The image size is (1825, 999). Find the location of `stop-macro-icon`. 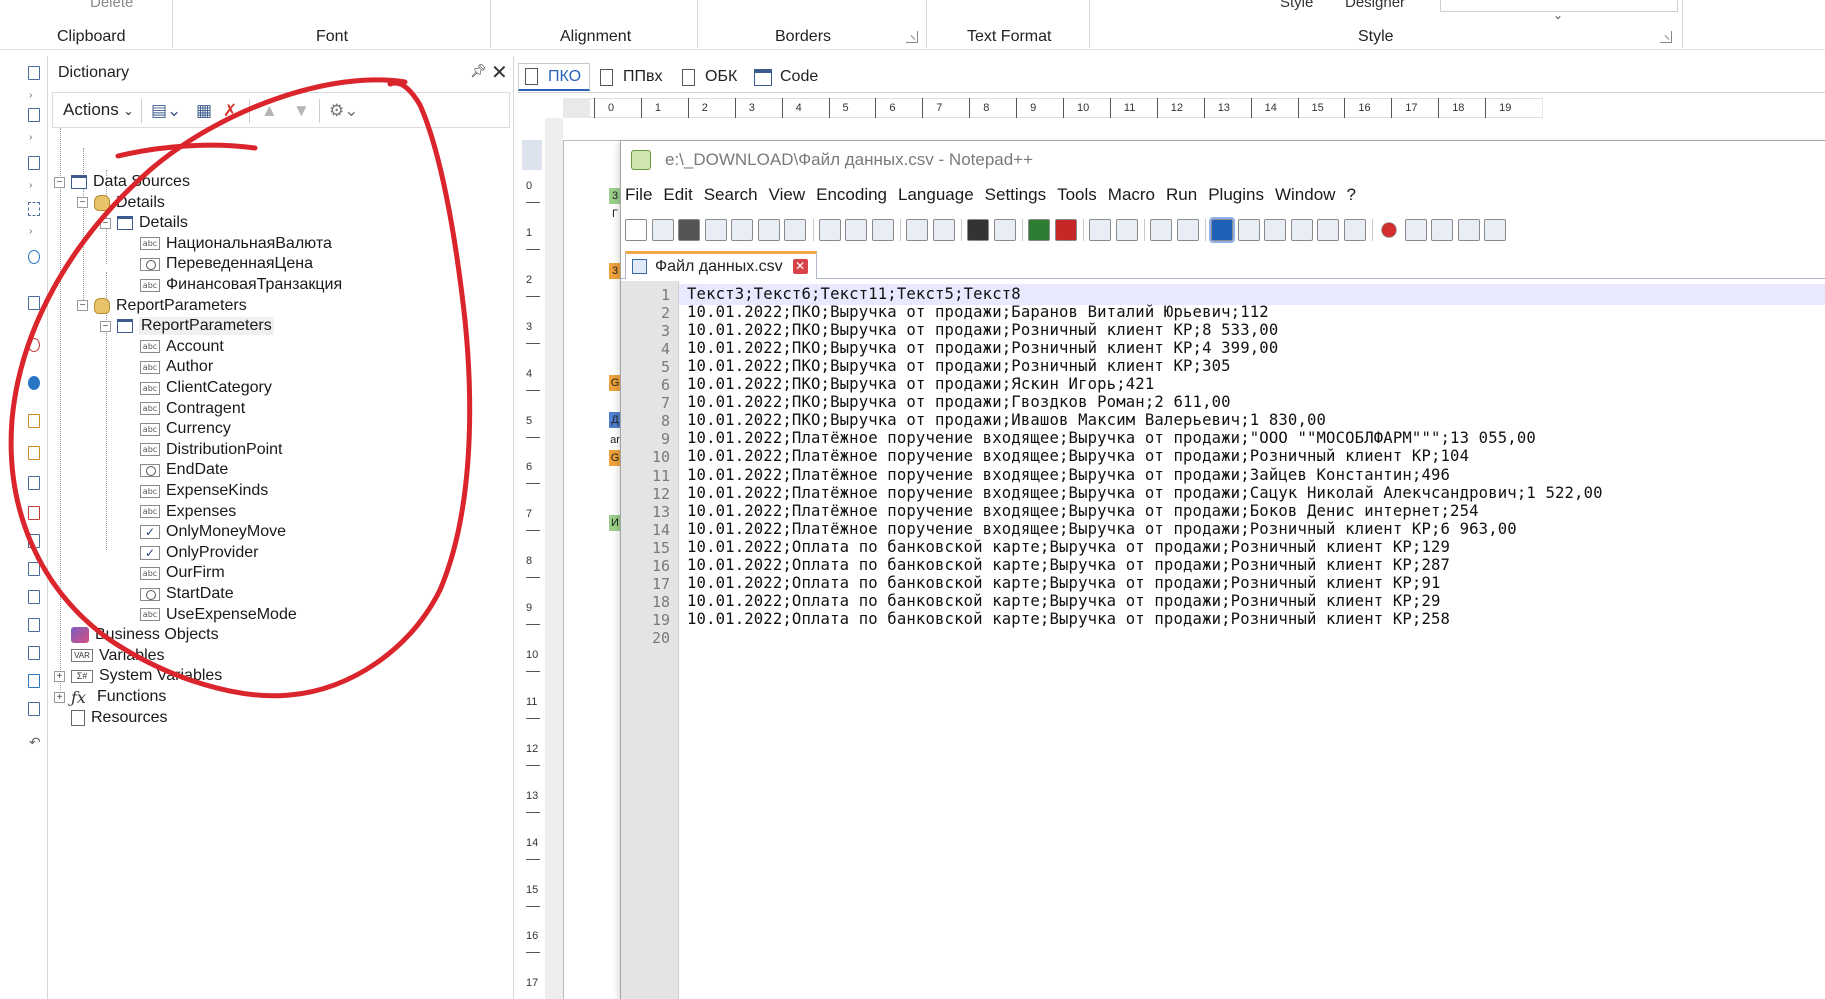

stop-macro-icon is located at coordinates (1415, 230).